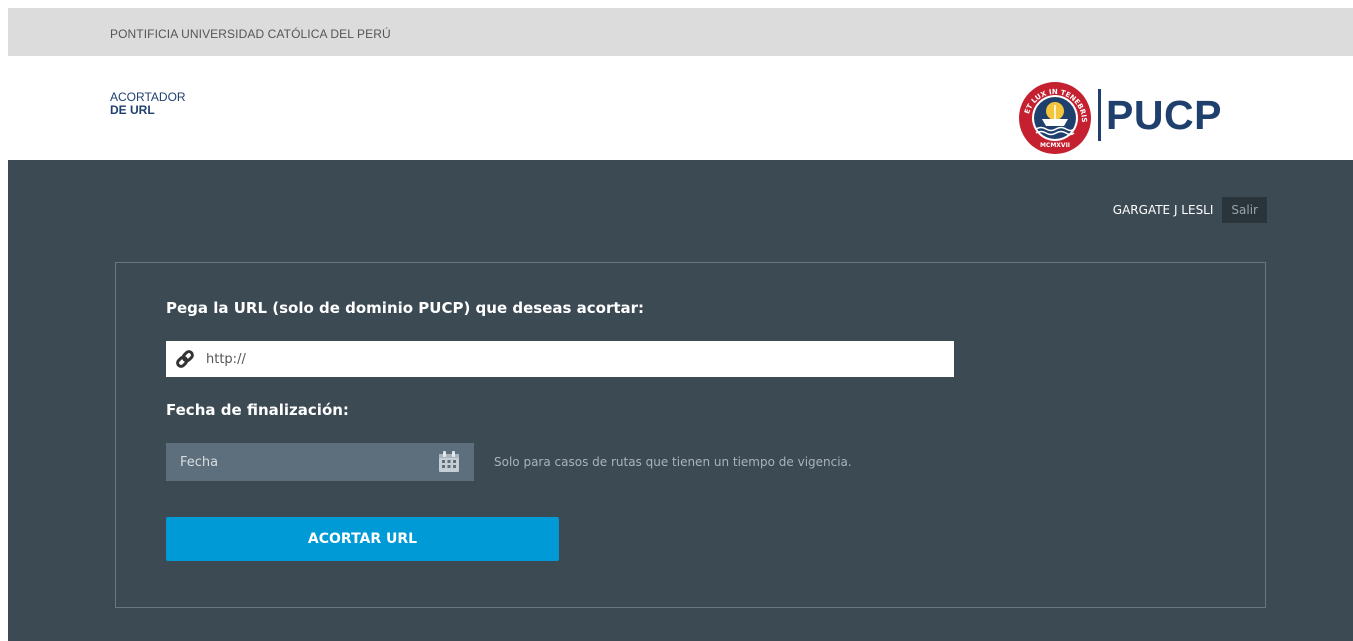  I want to click on seal-year: MCMXVII, so click(1055, 145).